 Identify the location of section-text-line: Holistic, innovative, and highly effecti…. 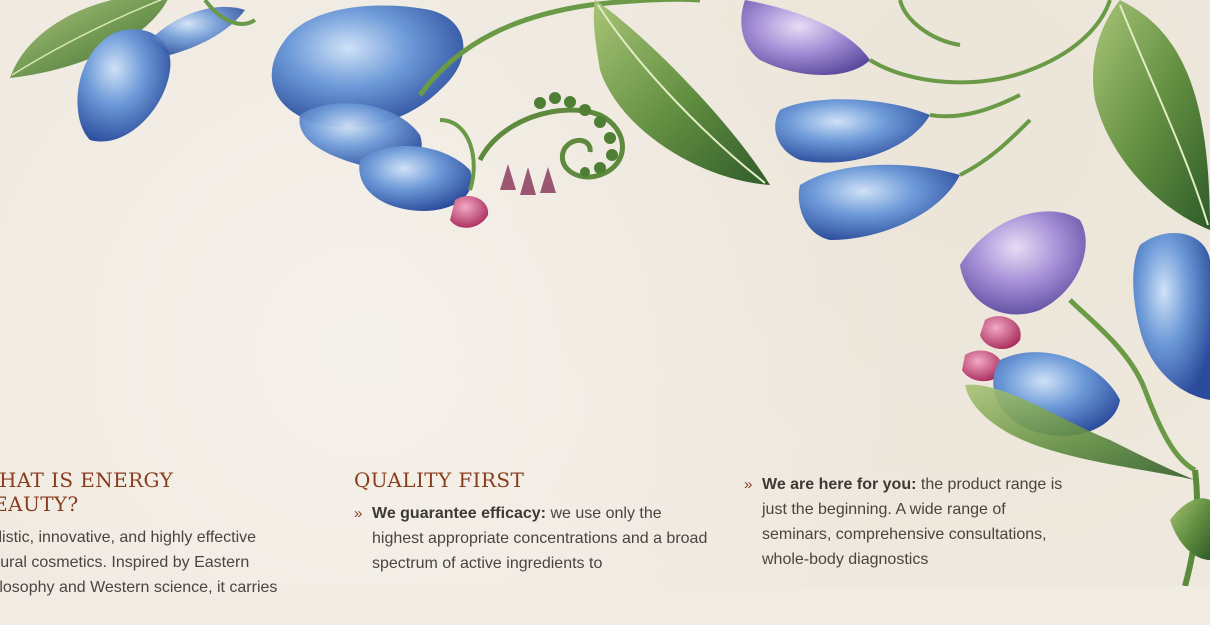
(128, 537).